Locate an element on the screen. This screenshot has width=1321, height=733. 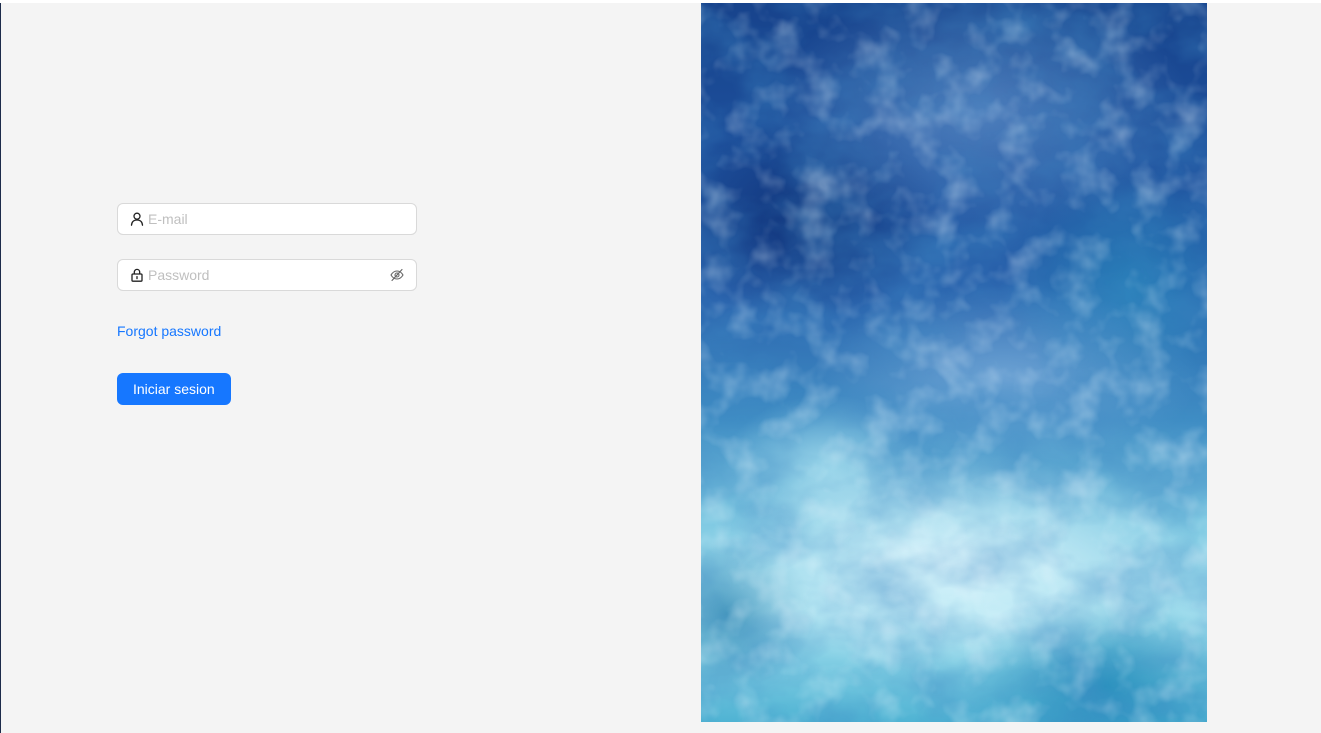
email-input is located at coordinates (282, 219).